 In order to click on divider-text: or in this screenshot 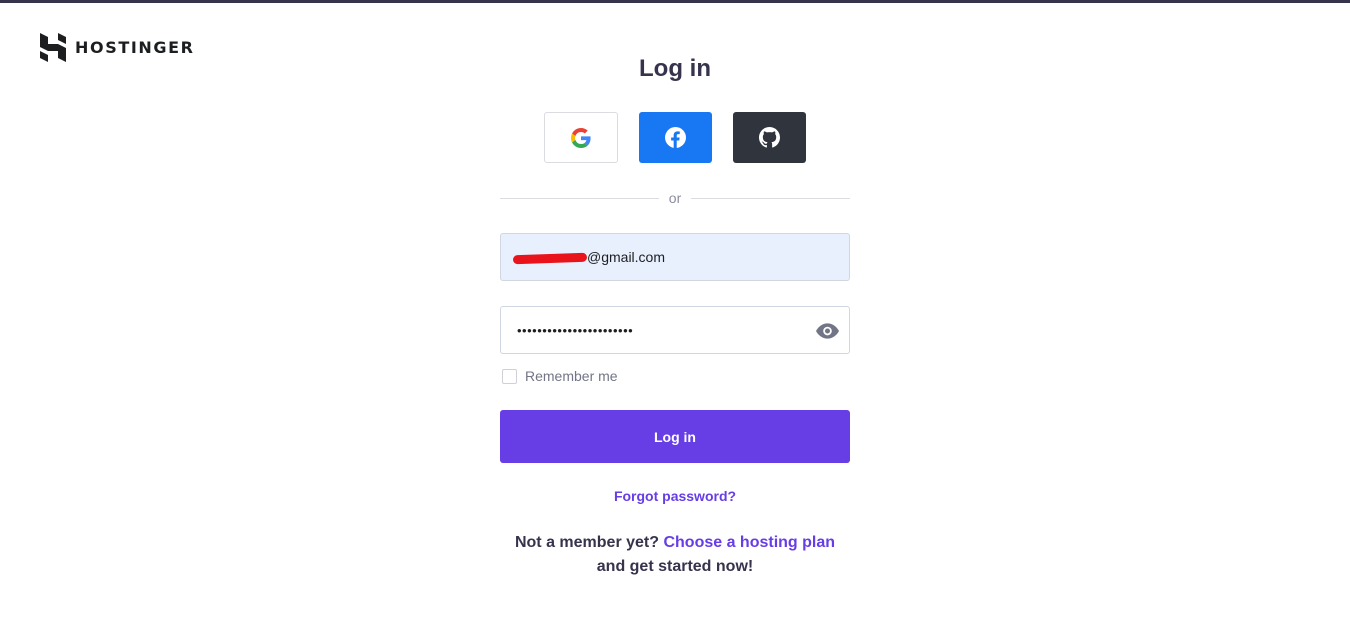, I will do `click(675, 198)`.